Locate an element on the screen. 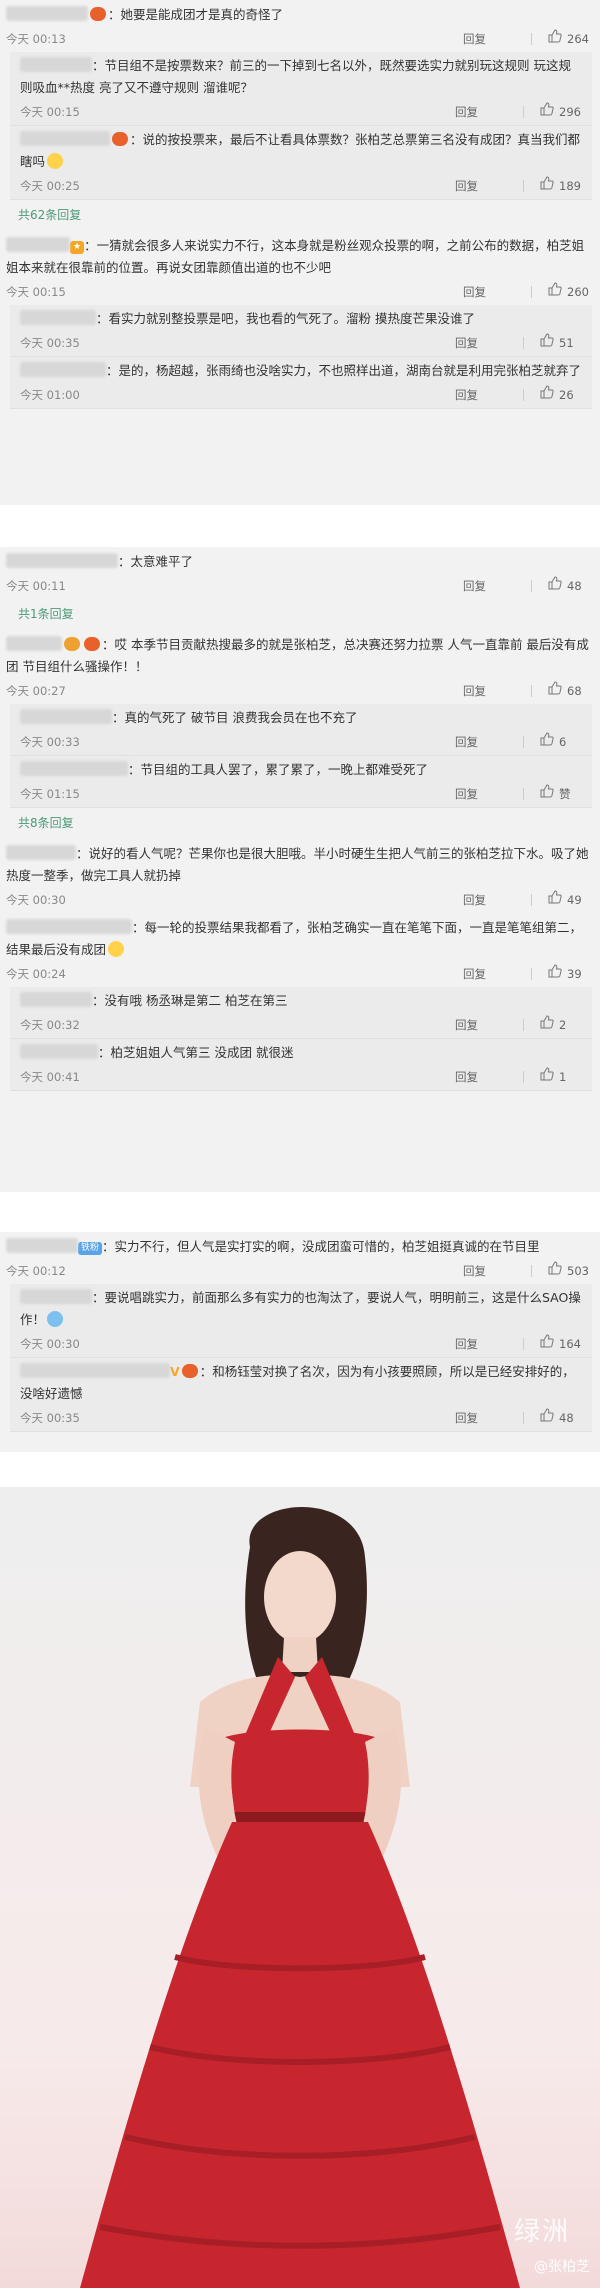 This screenshot has width=600, height=2288. comment-time: 今天 00:35 is located at coordinates (50, 1418).